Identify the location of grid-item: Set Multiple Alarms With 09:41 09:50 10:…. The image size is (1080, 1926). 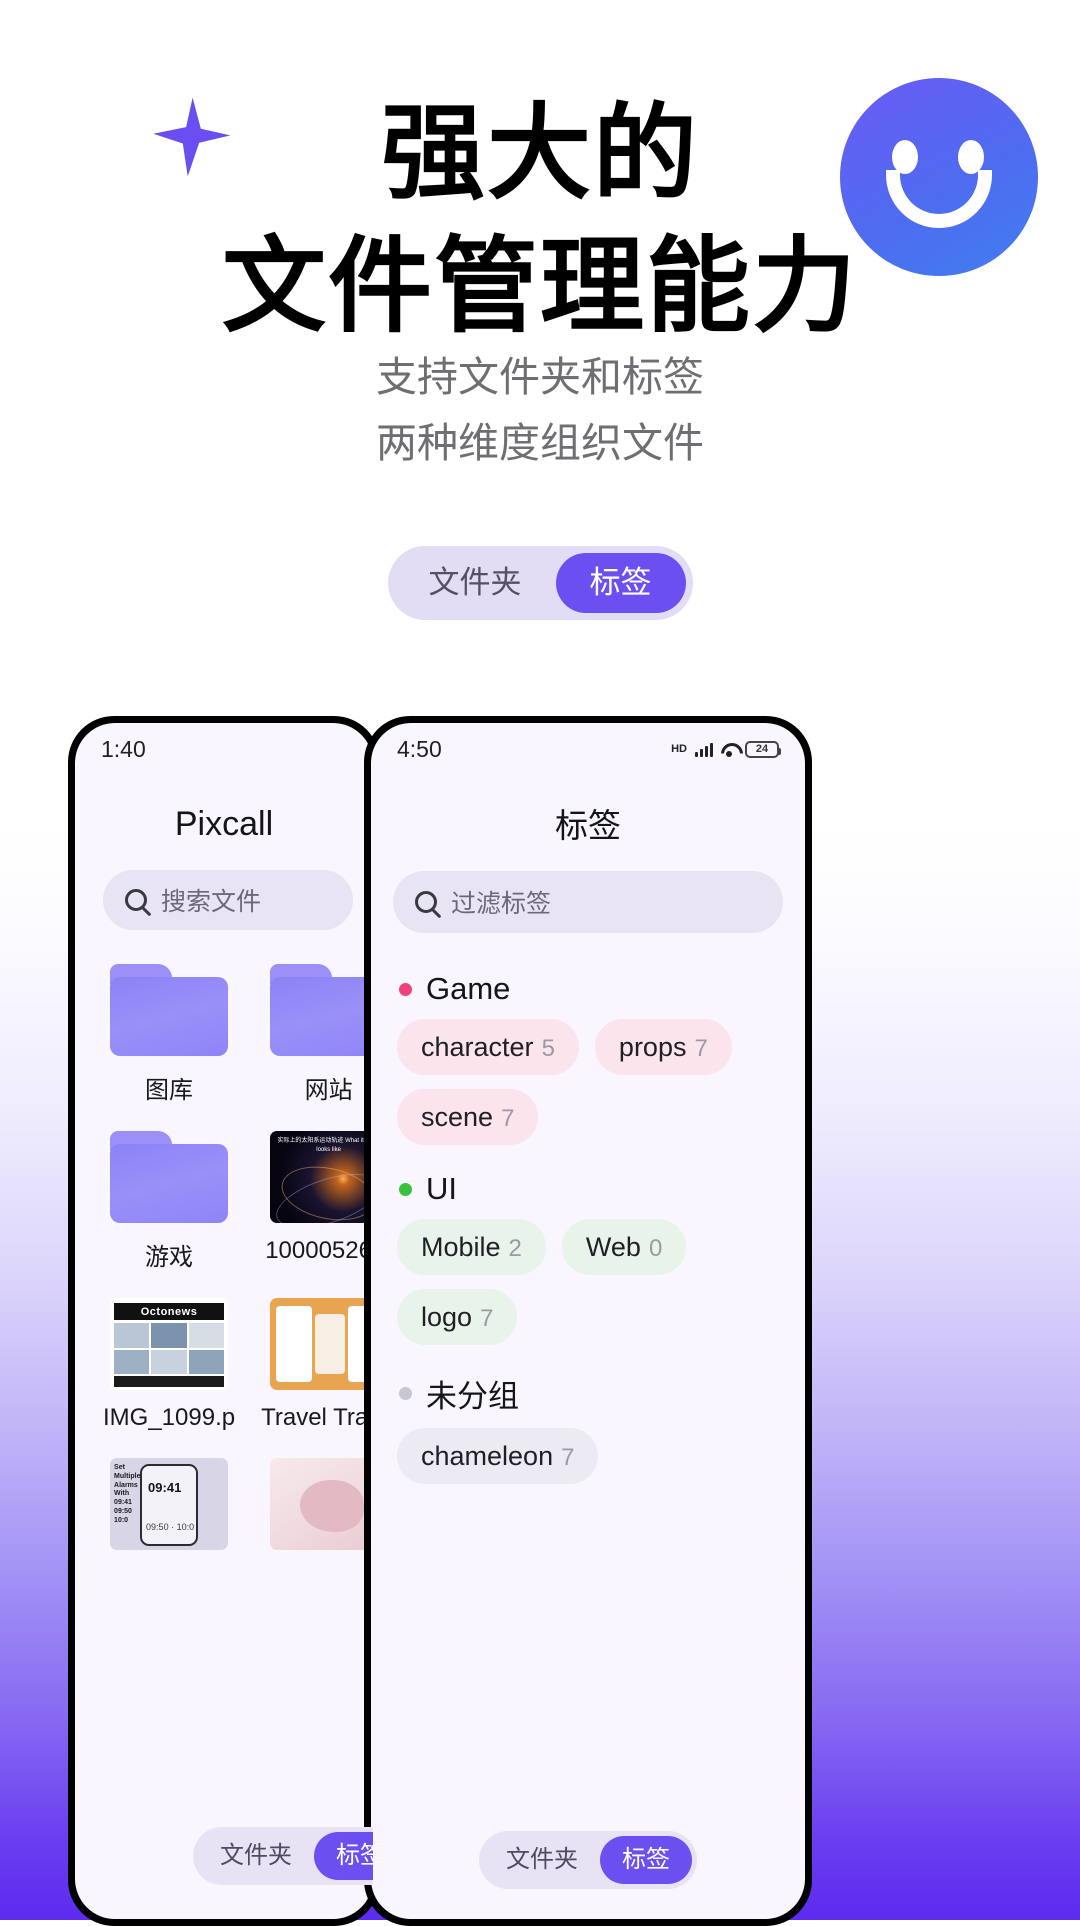
(169, 1504).